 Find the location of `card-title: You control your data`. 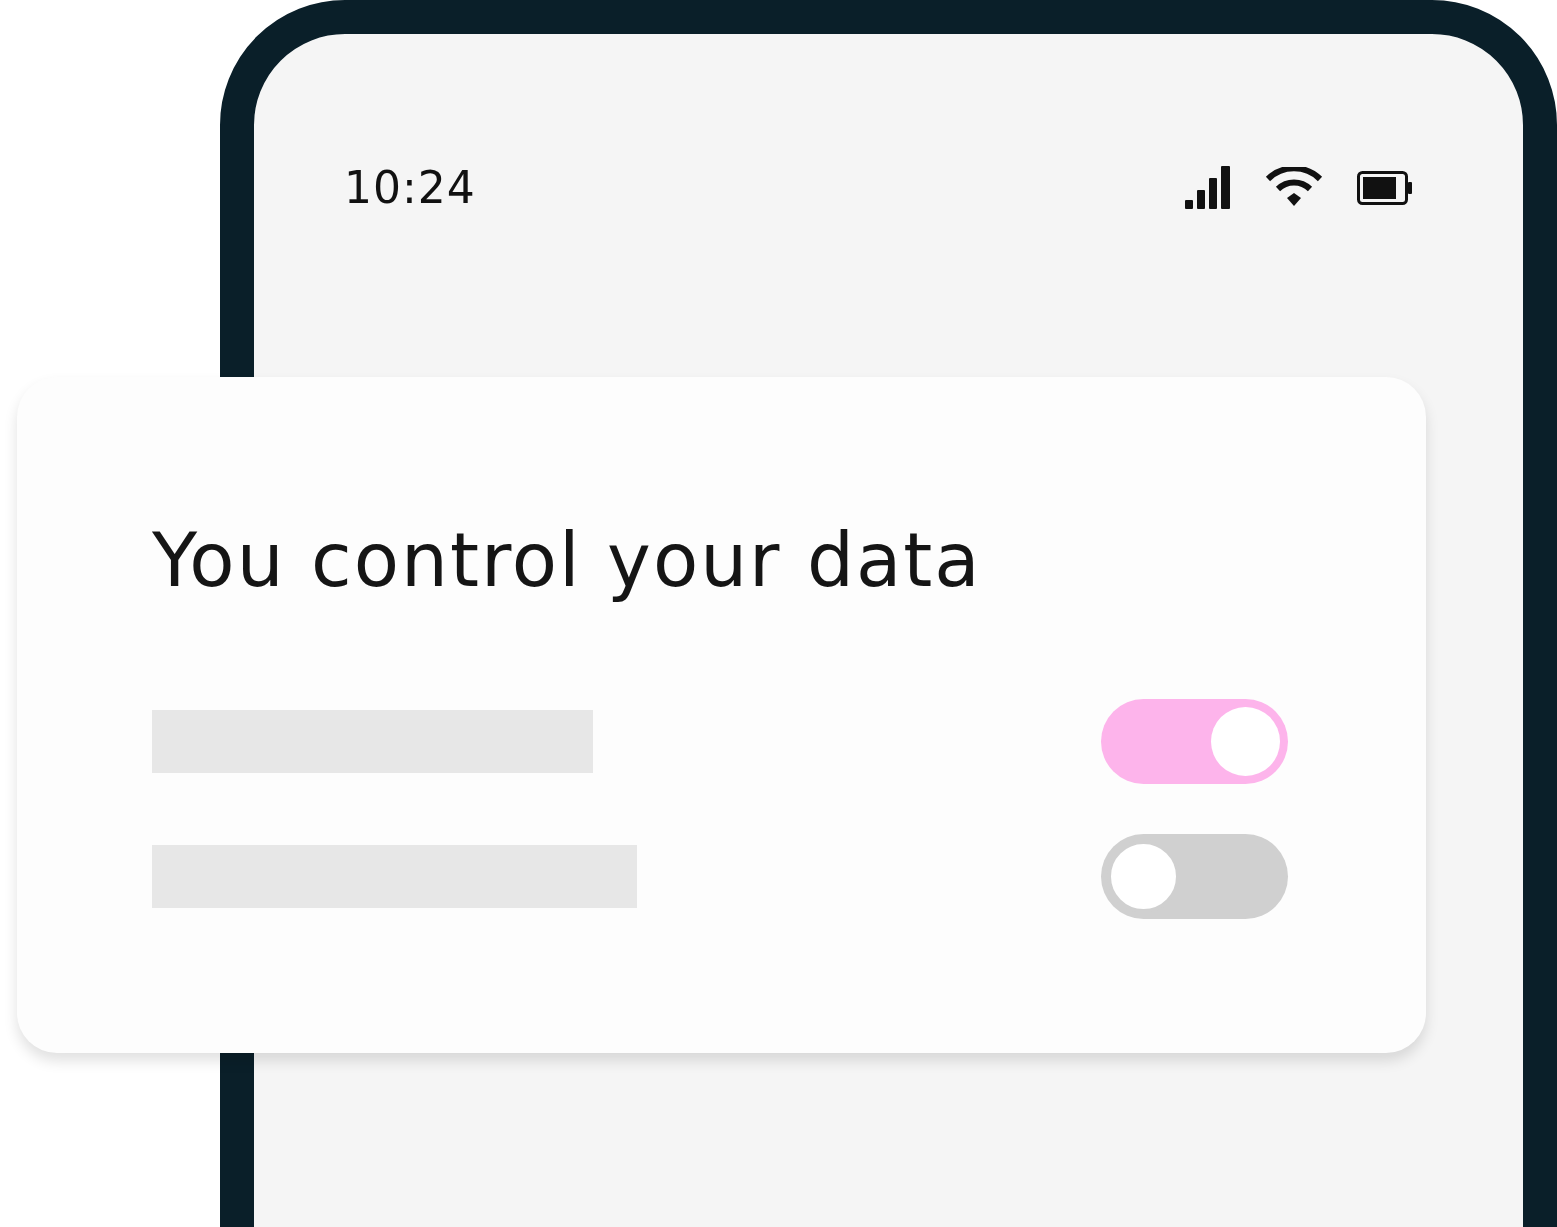

card-title: You control your data is located at coordinates (567, 560).